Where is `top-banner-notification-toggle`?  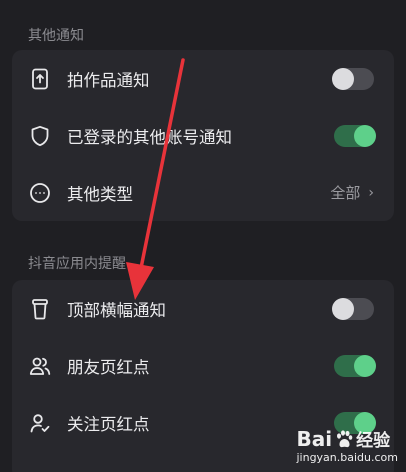
top-banner-notification-toggle is located at coordinates (353, 308).